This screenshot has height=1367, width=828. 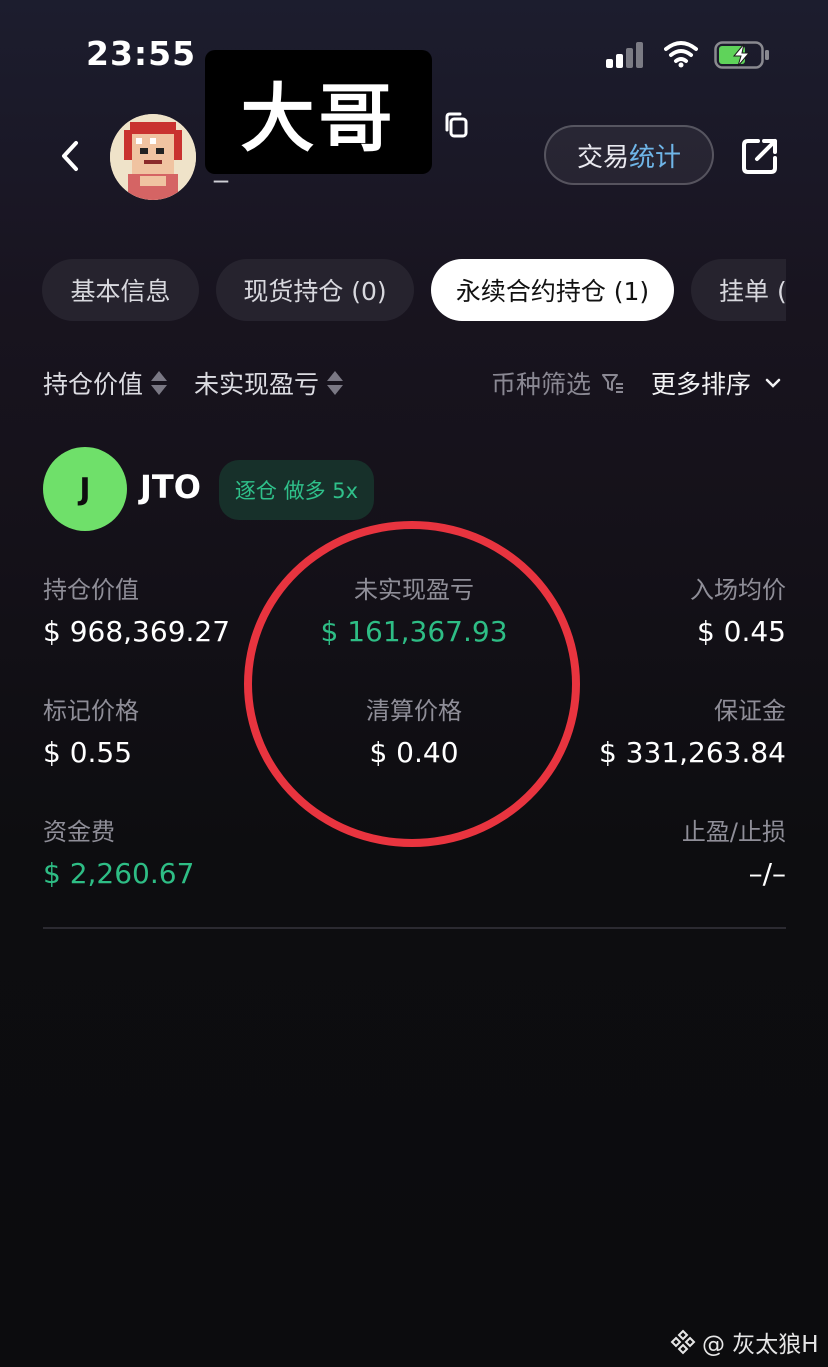 I want to click on coin-filter: 币种筛选, so click(x=558, y=383).